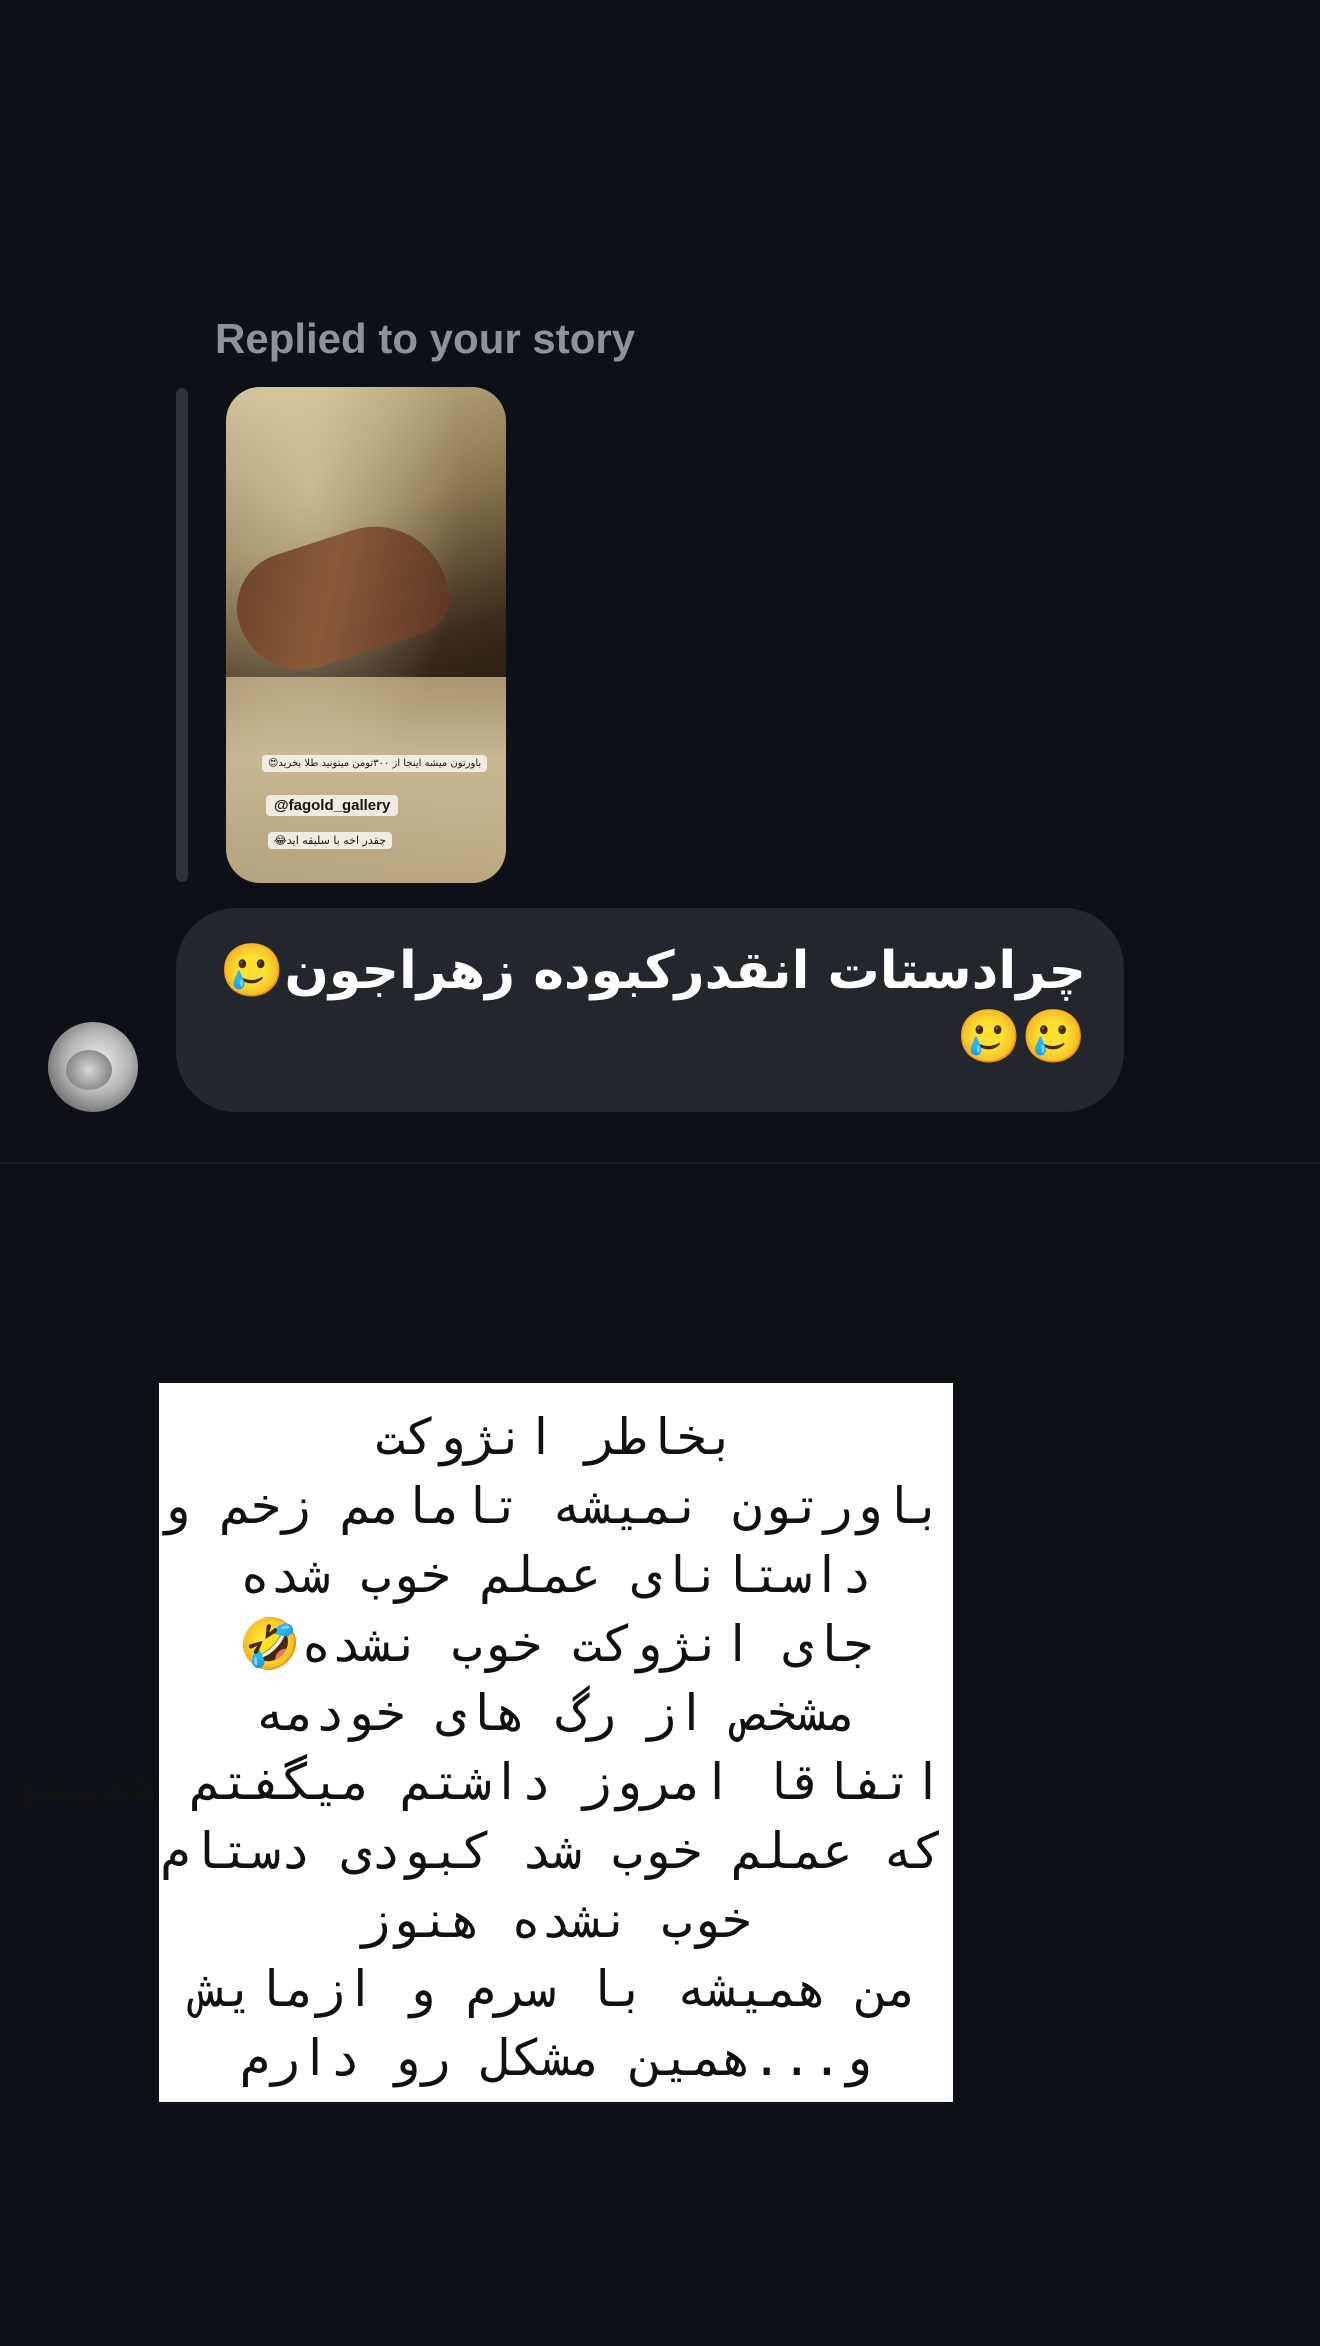 This screenshot has width=1320, height=2346. What do you see at coordinates (652, 1004) in the screenshot?
I see `message-text: چرادستات انقدرکبوده زهراجون🥲🥲🥲` at bounding box center [652, 1004].